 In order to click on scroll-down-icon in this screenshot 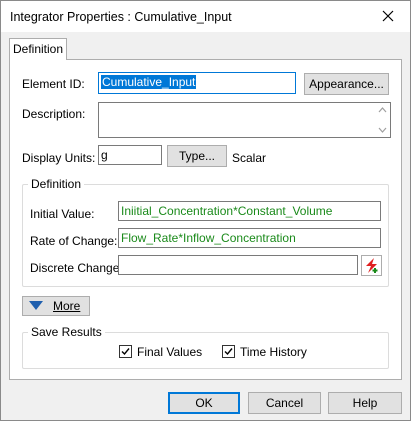, I will do `click(382, 130)`.